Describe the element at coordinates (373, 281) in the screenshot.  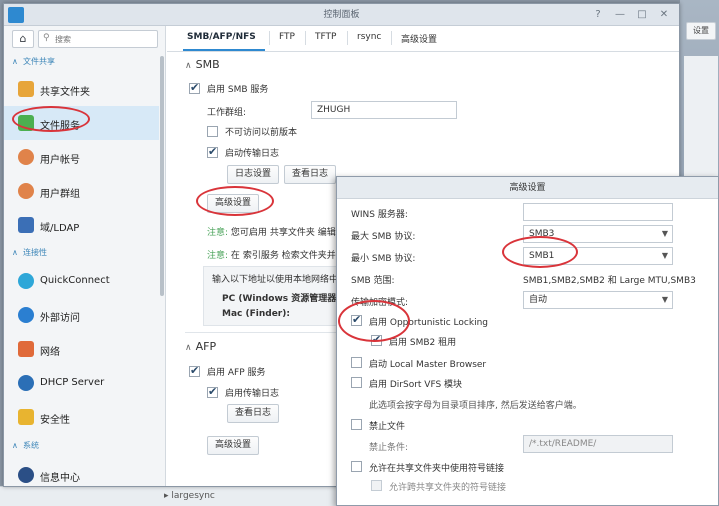
I see `smb-range-label: SMB 范围:` at that location.